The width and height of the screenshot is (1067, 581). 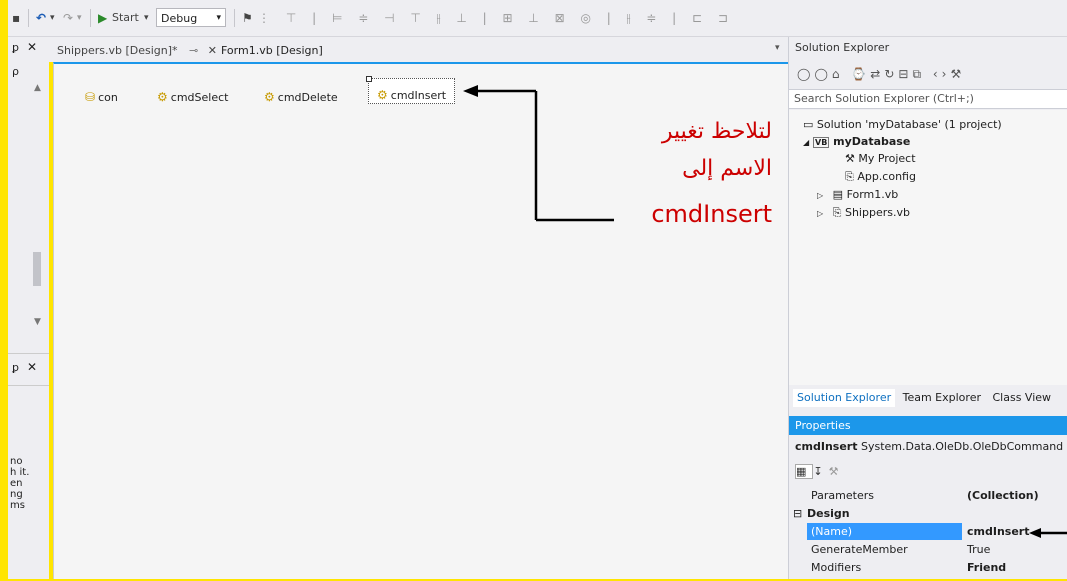 I want to click on tree-label: My Project, so click(x=887, y=158).